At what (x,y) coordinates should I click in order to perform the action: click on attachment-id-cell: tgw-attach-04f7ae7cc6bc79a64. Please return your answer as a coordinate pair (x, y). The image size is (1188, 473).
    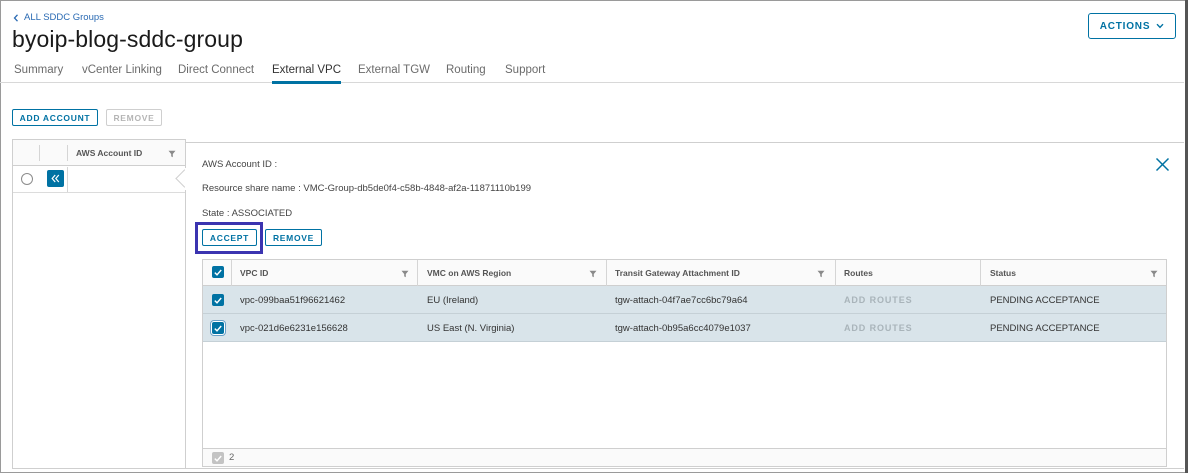
    Looking at the image, I should click on (681, 300).